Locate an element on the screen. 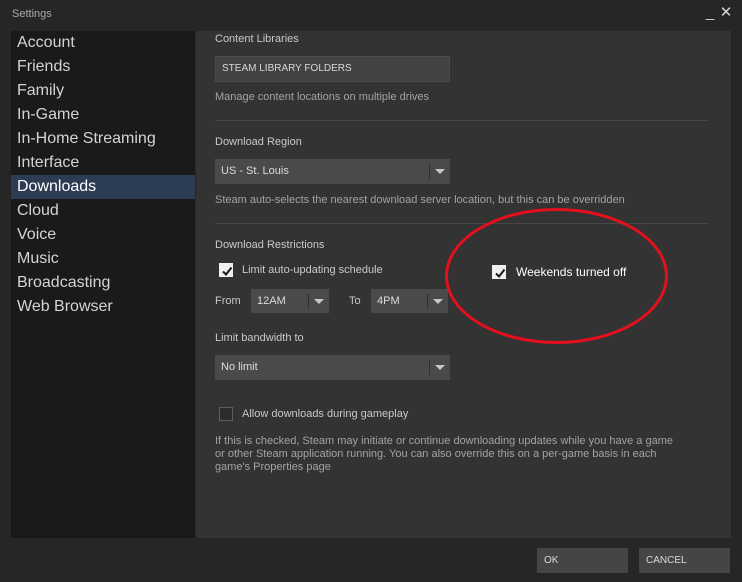 The height and width of the screenshot is (582, 742). sidebar-item-family: Family is located at coordinates (103, 91).